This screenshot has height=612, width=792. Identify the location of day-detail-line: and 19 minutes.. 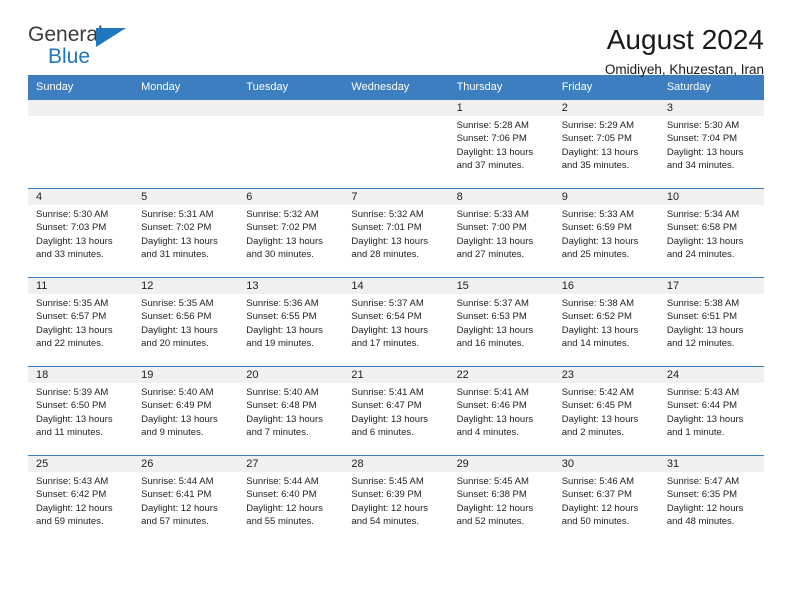
(280, 343).